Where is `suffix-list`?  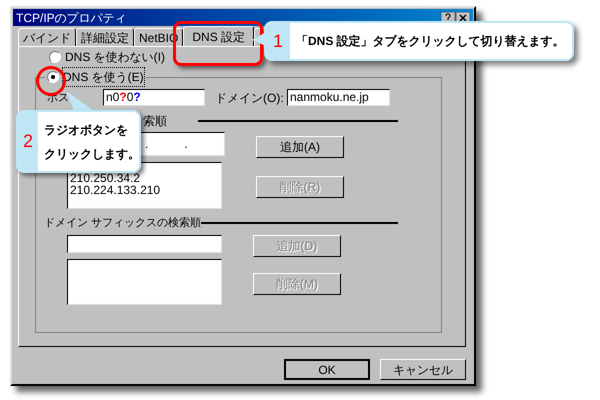 suffix-list is located at coordinates (144, 282).